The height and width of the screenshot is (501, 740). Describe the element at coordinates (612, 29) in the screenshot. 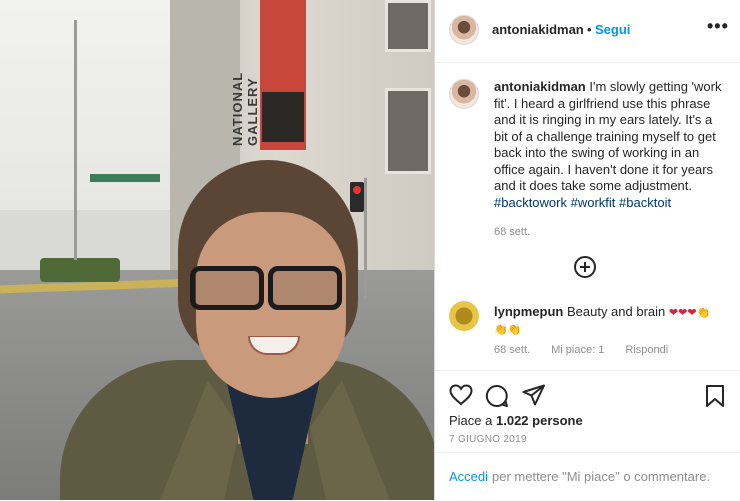

I see `follow-button: Segui` at that location.